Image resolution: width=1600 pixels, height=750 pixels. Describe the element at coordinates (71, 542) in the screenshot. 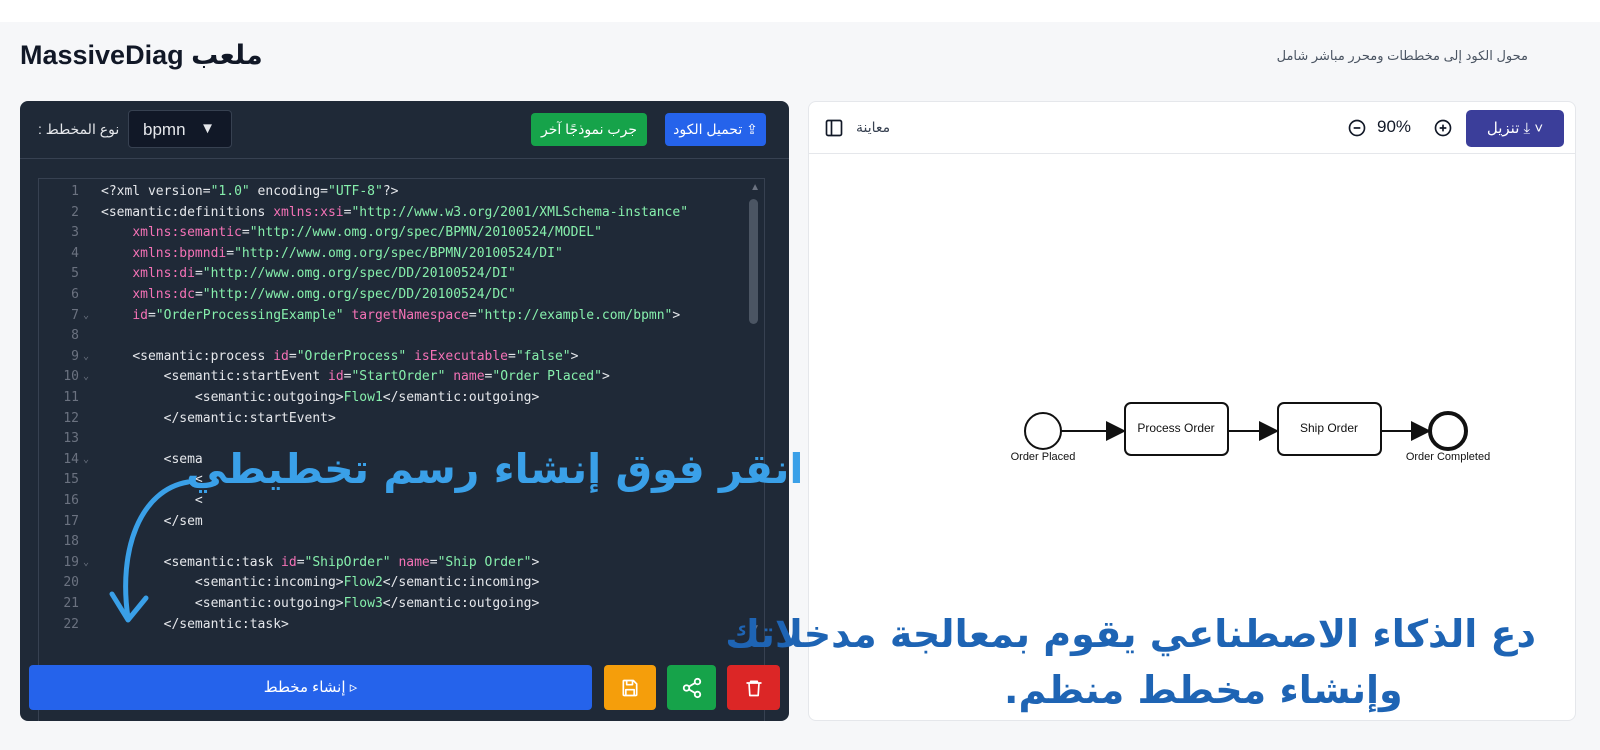

I see `line-number: 18` at that location.